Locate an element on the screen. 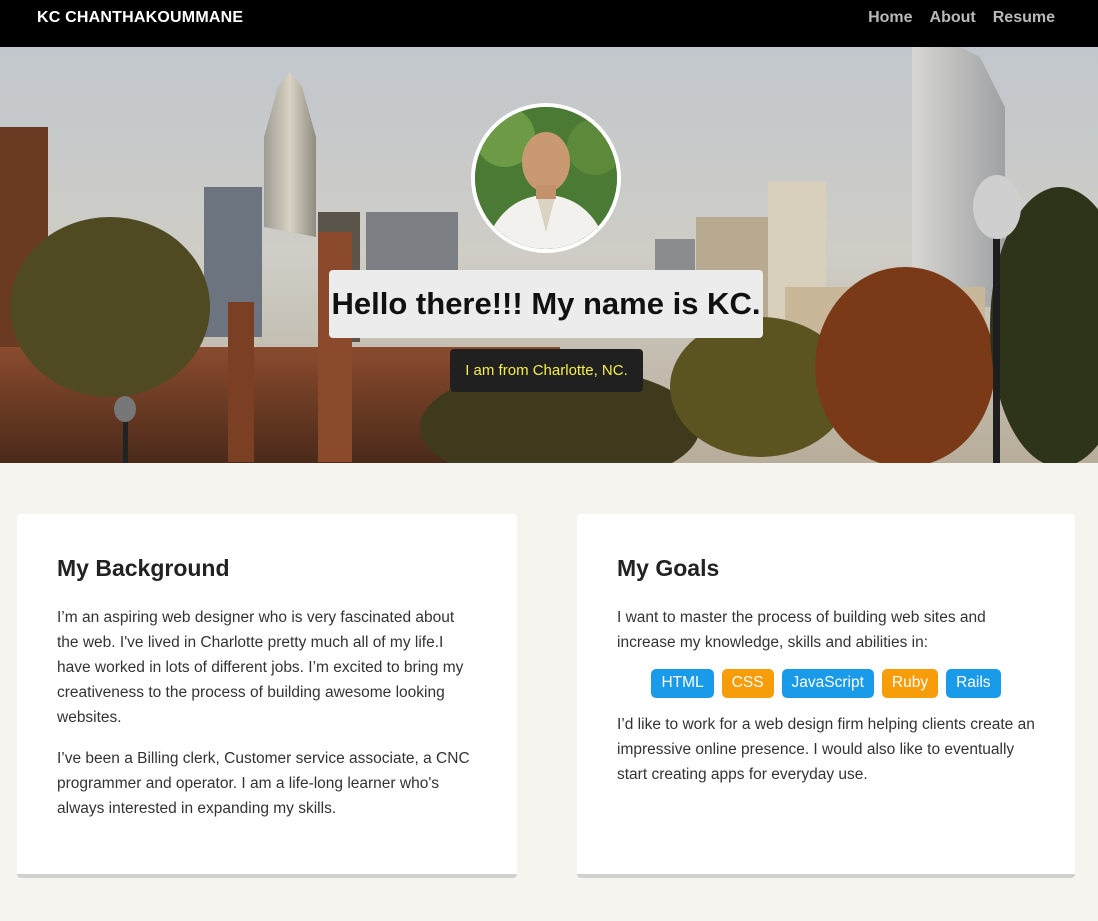 Image resolution: width=1098 pixels, height=921 pixels. skill-tag-html: HTML is located at coordinates (682, 683).